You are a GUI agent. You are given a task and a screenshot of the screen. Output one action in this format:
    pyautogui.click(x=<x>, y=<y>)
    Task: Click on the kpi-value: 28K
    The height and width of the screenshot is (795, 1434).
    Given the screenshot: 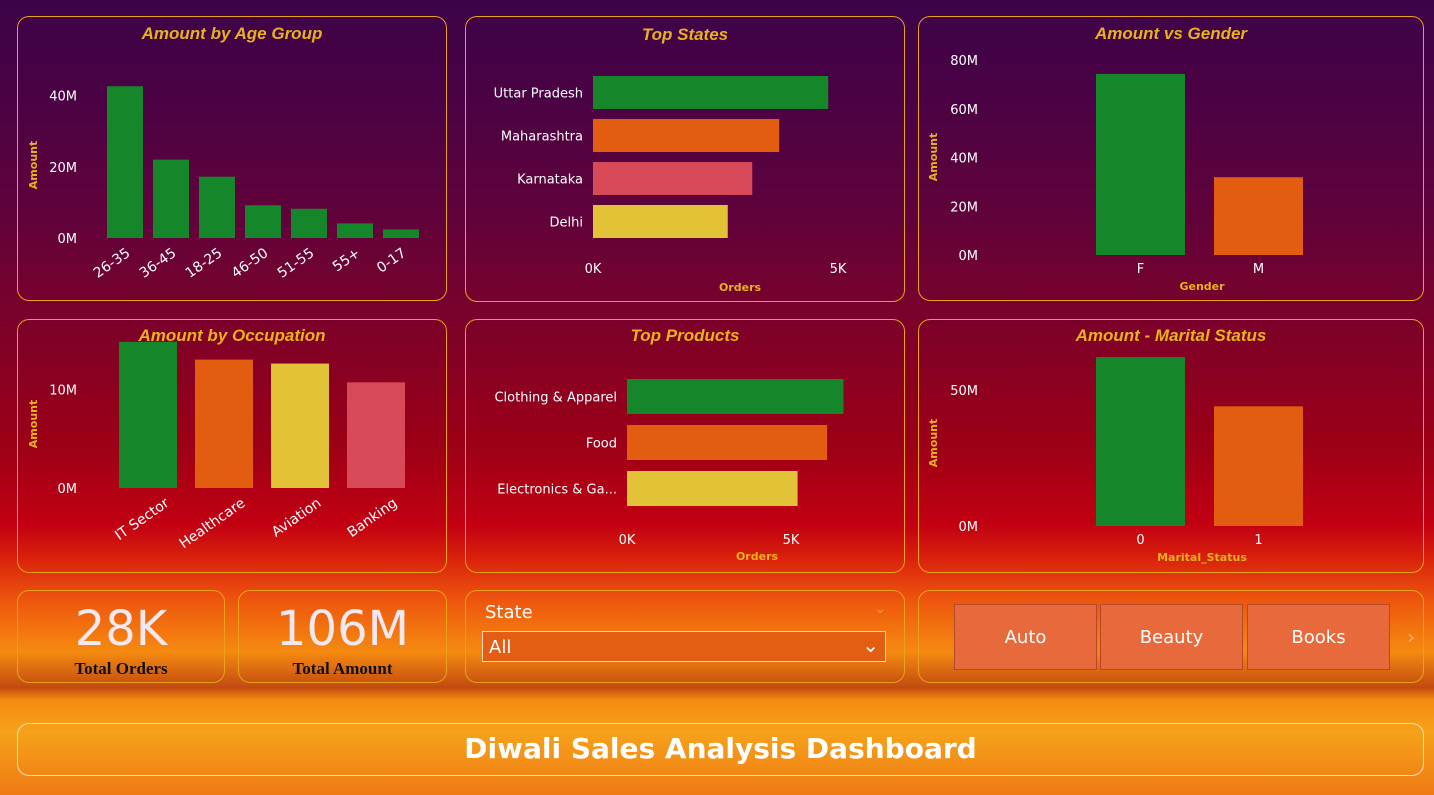 What is the action you would take?
    pyautogui.click(x=121, y=629)
    